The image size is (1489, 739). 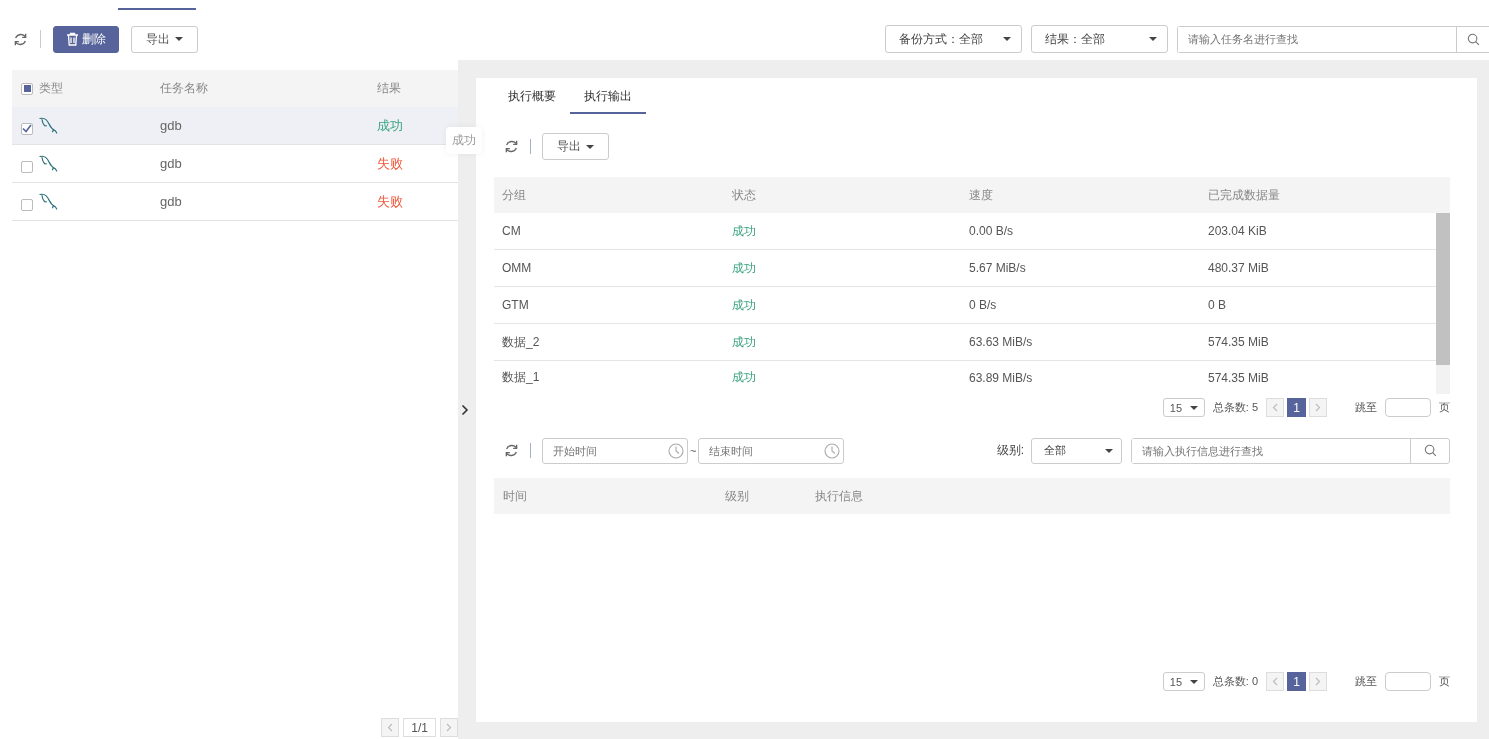 What do you see at coordinates (983, 305) in the screenshot?
I see `table-cell-text: 0 B/s` at bounding box center [983, 305].